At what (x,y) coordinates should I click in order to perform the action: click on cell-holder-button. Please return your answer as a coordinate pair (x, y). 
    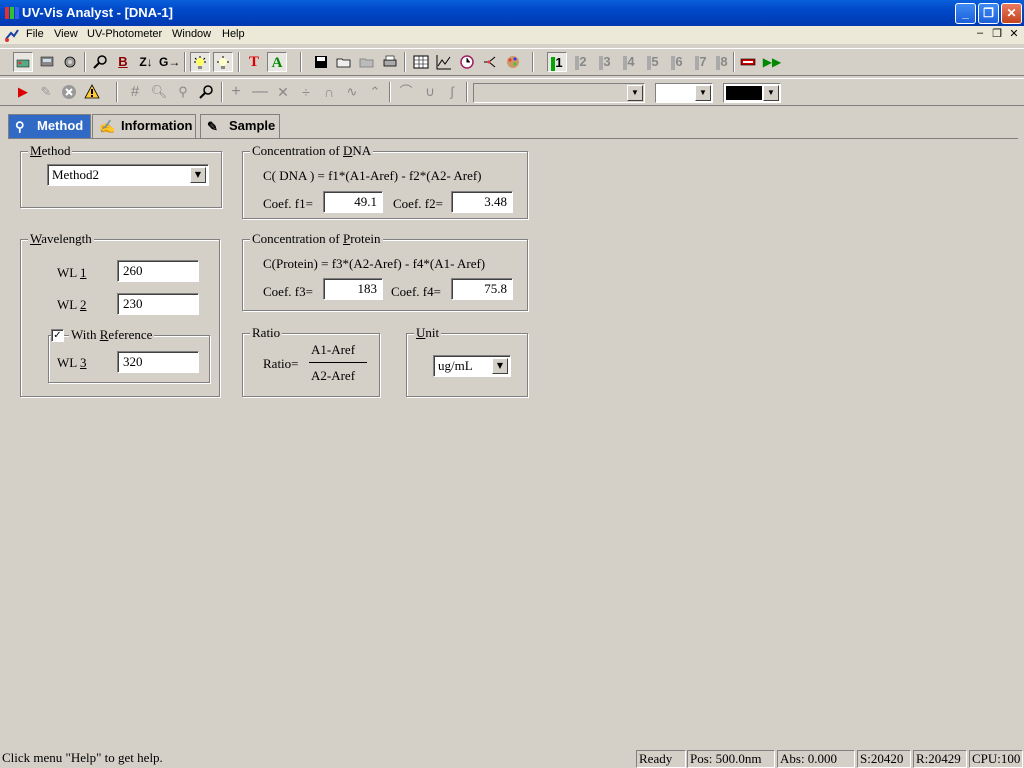
    Looking at the image, I should click on (748, 62).